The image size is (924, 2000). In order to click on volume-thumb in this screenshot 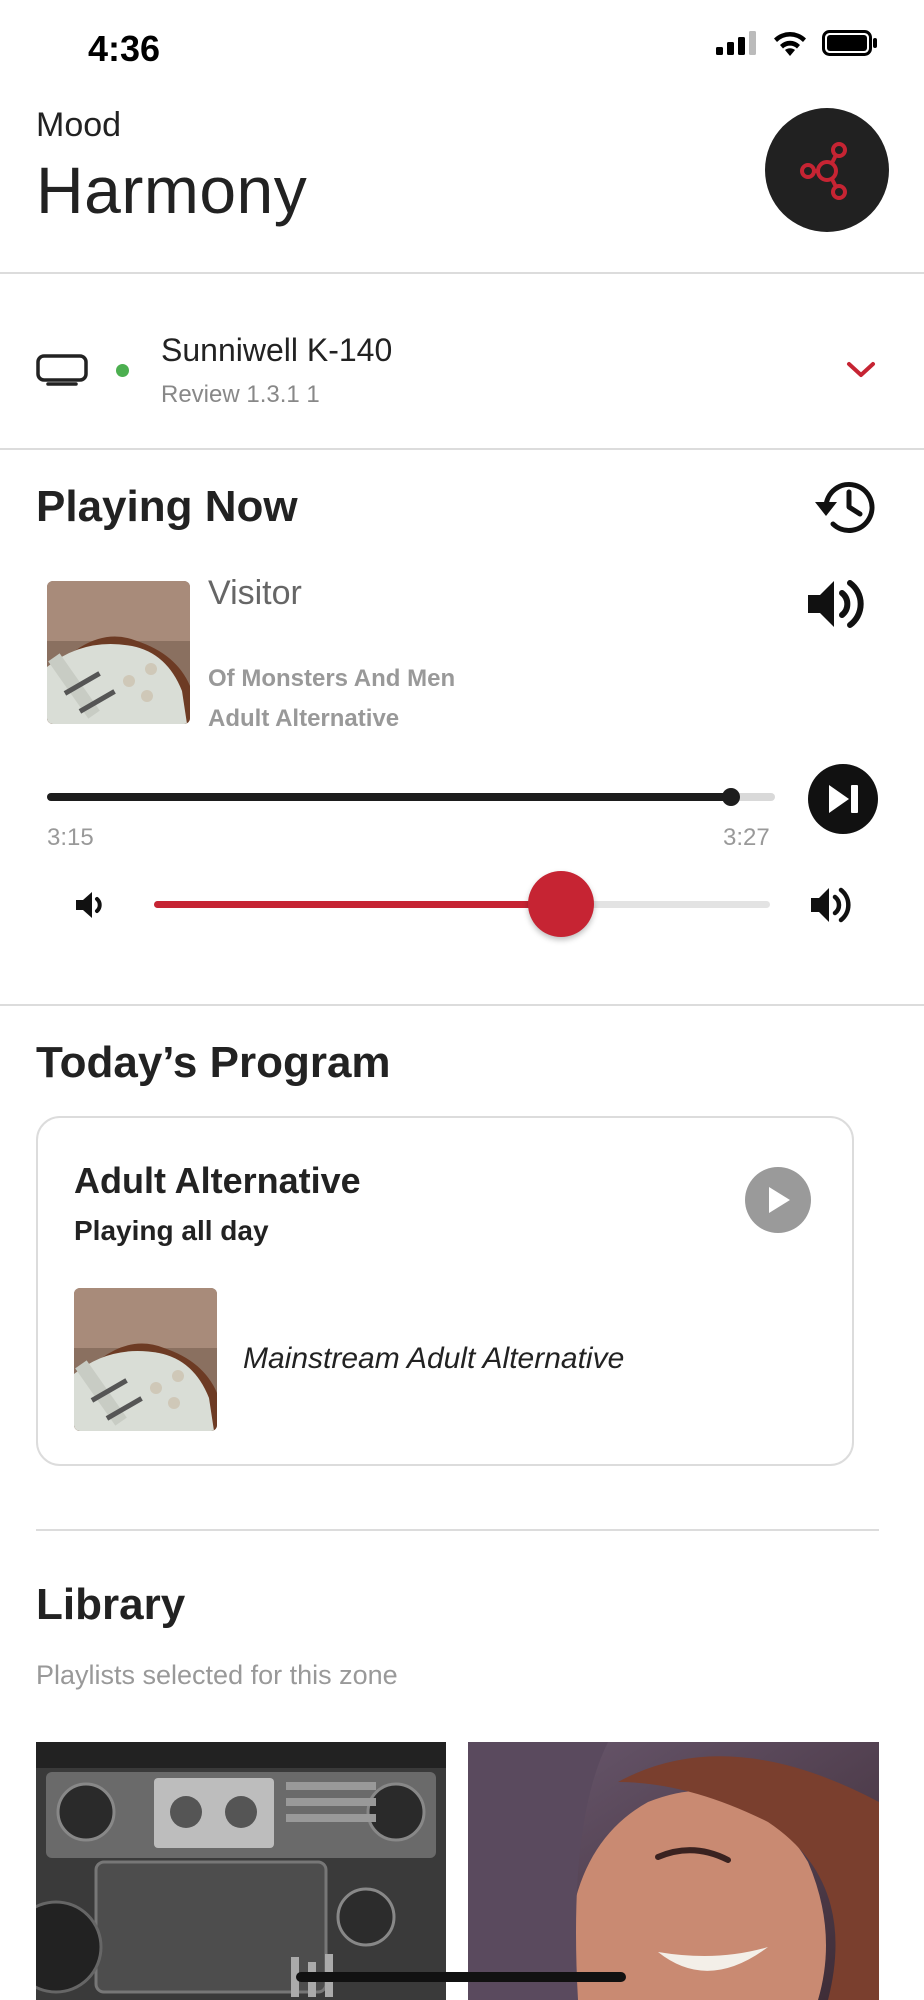, I will do `click(560, 904)`.